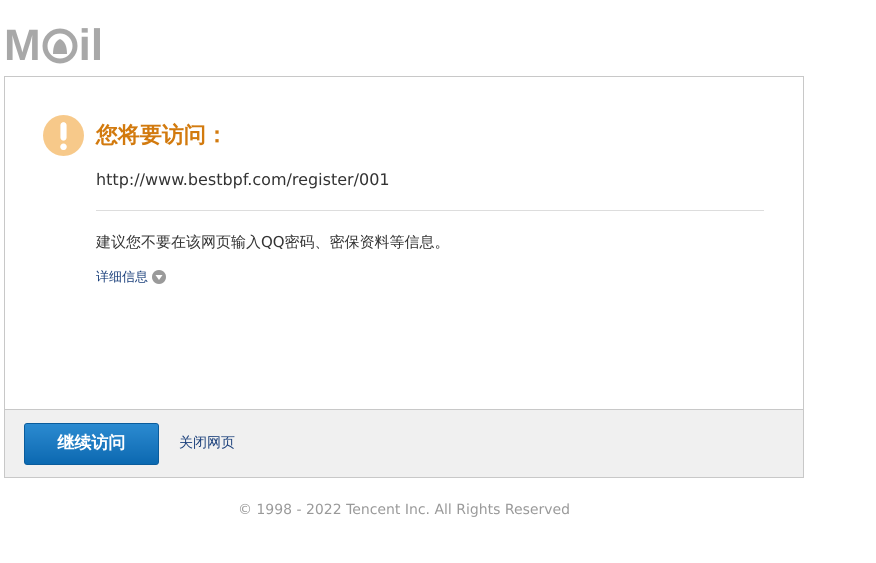 This screenshot has width=876, height=563. Describe the element at coordinates (273, 242) in the screenshot. I see `advice-text: 建议您不要在该网页输入QQ密码、密保资料等信息。` at that location.